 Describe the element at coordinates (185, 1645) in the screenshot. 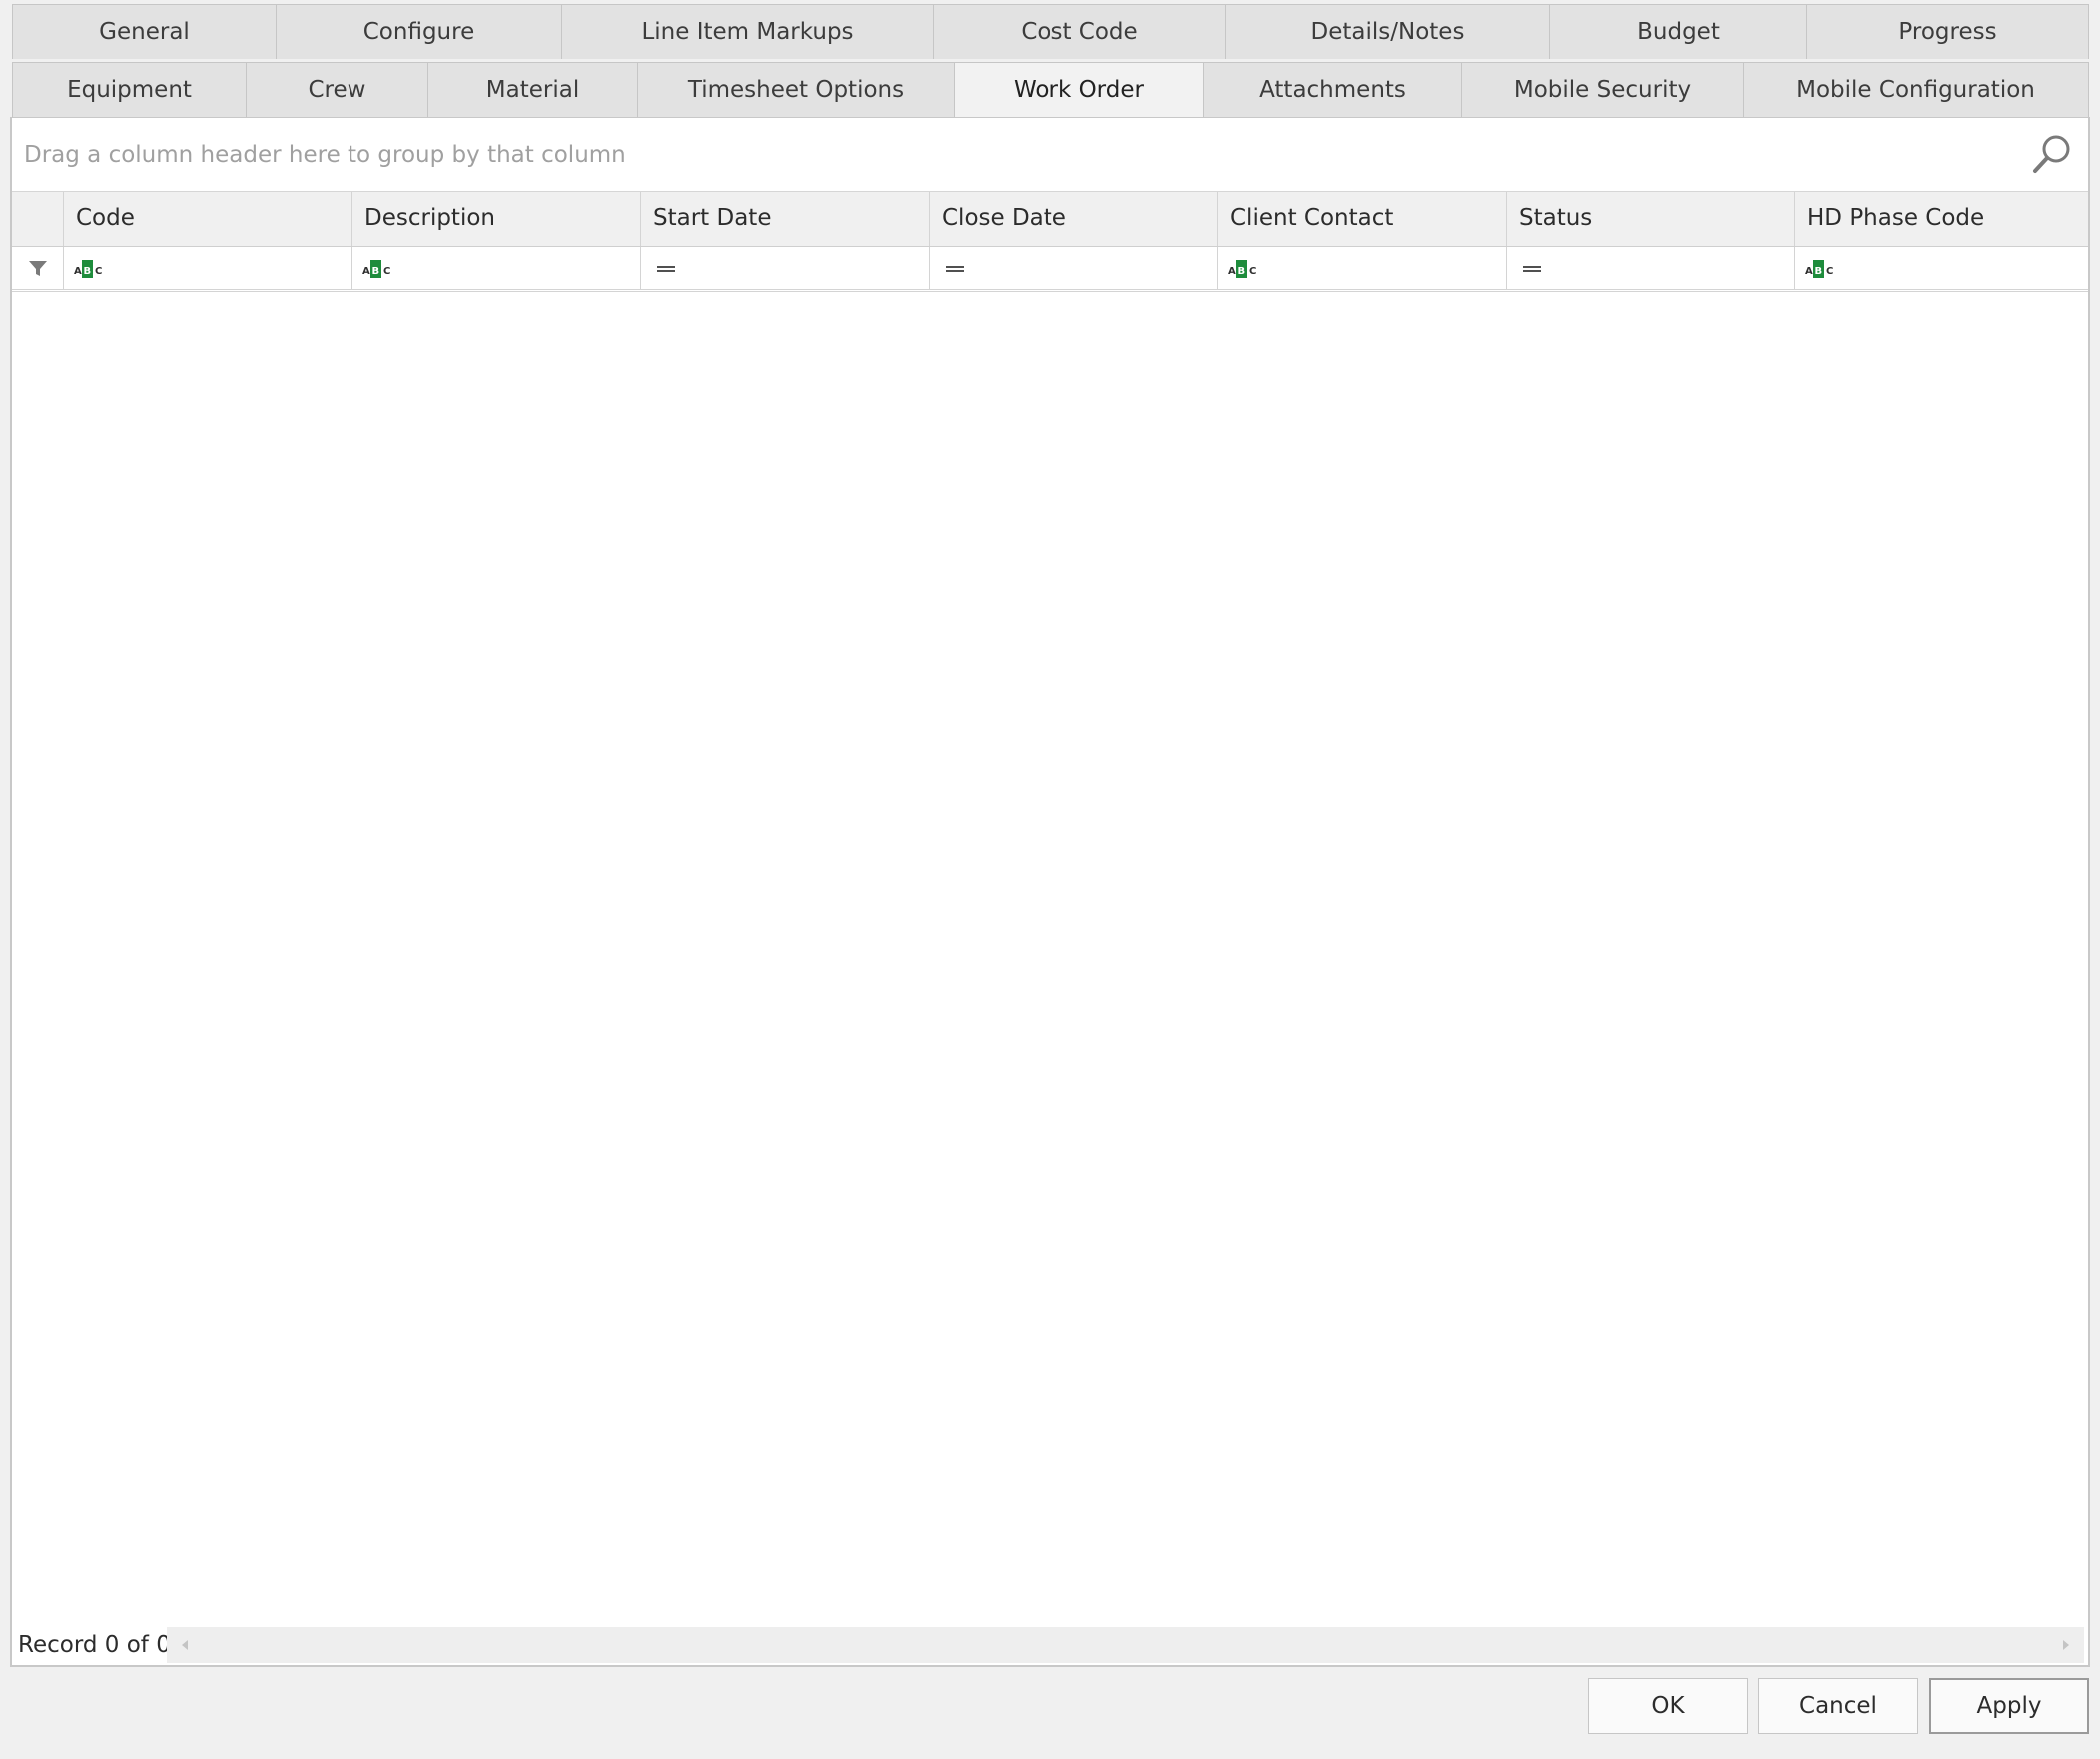

I see `scroll-left-arrow-icon` at that location.